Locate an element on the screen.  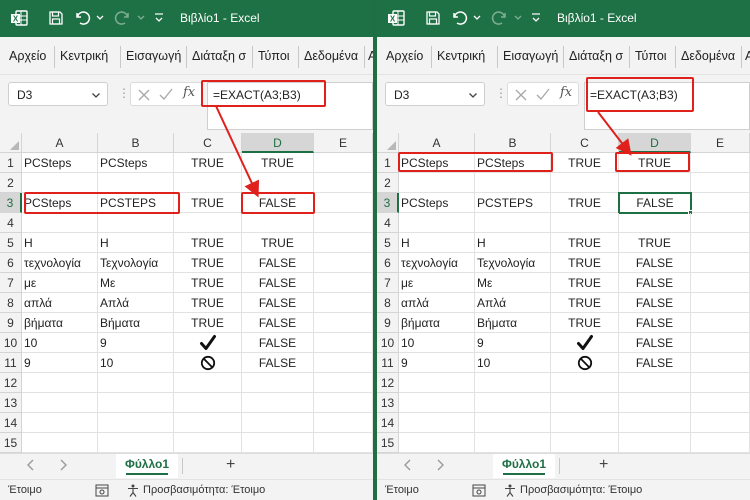
cell-a2 is located at coordinates (437, 183).